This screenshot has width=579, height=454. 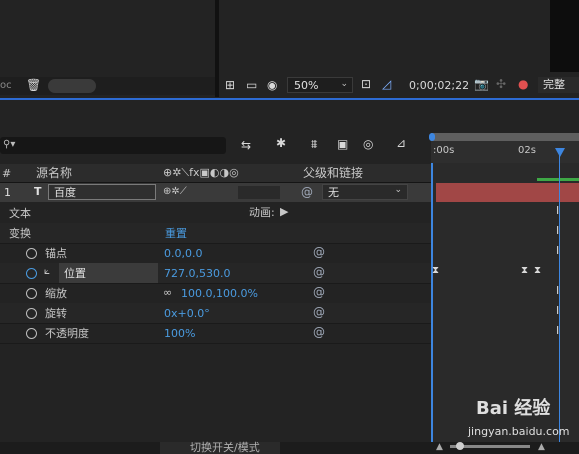 What do you see at coordinates (225, 447) in the screenshot?
I see `toggle-switches-modes-label: 切换开关/模式` at bounding box center [225, 447].